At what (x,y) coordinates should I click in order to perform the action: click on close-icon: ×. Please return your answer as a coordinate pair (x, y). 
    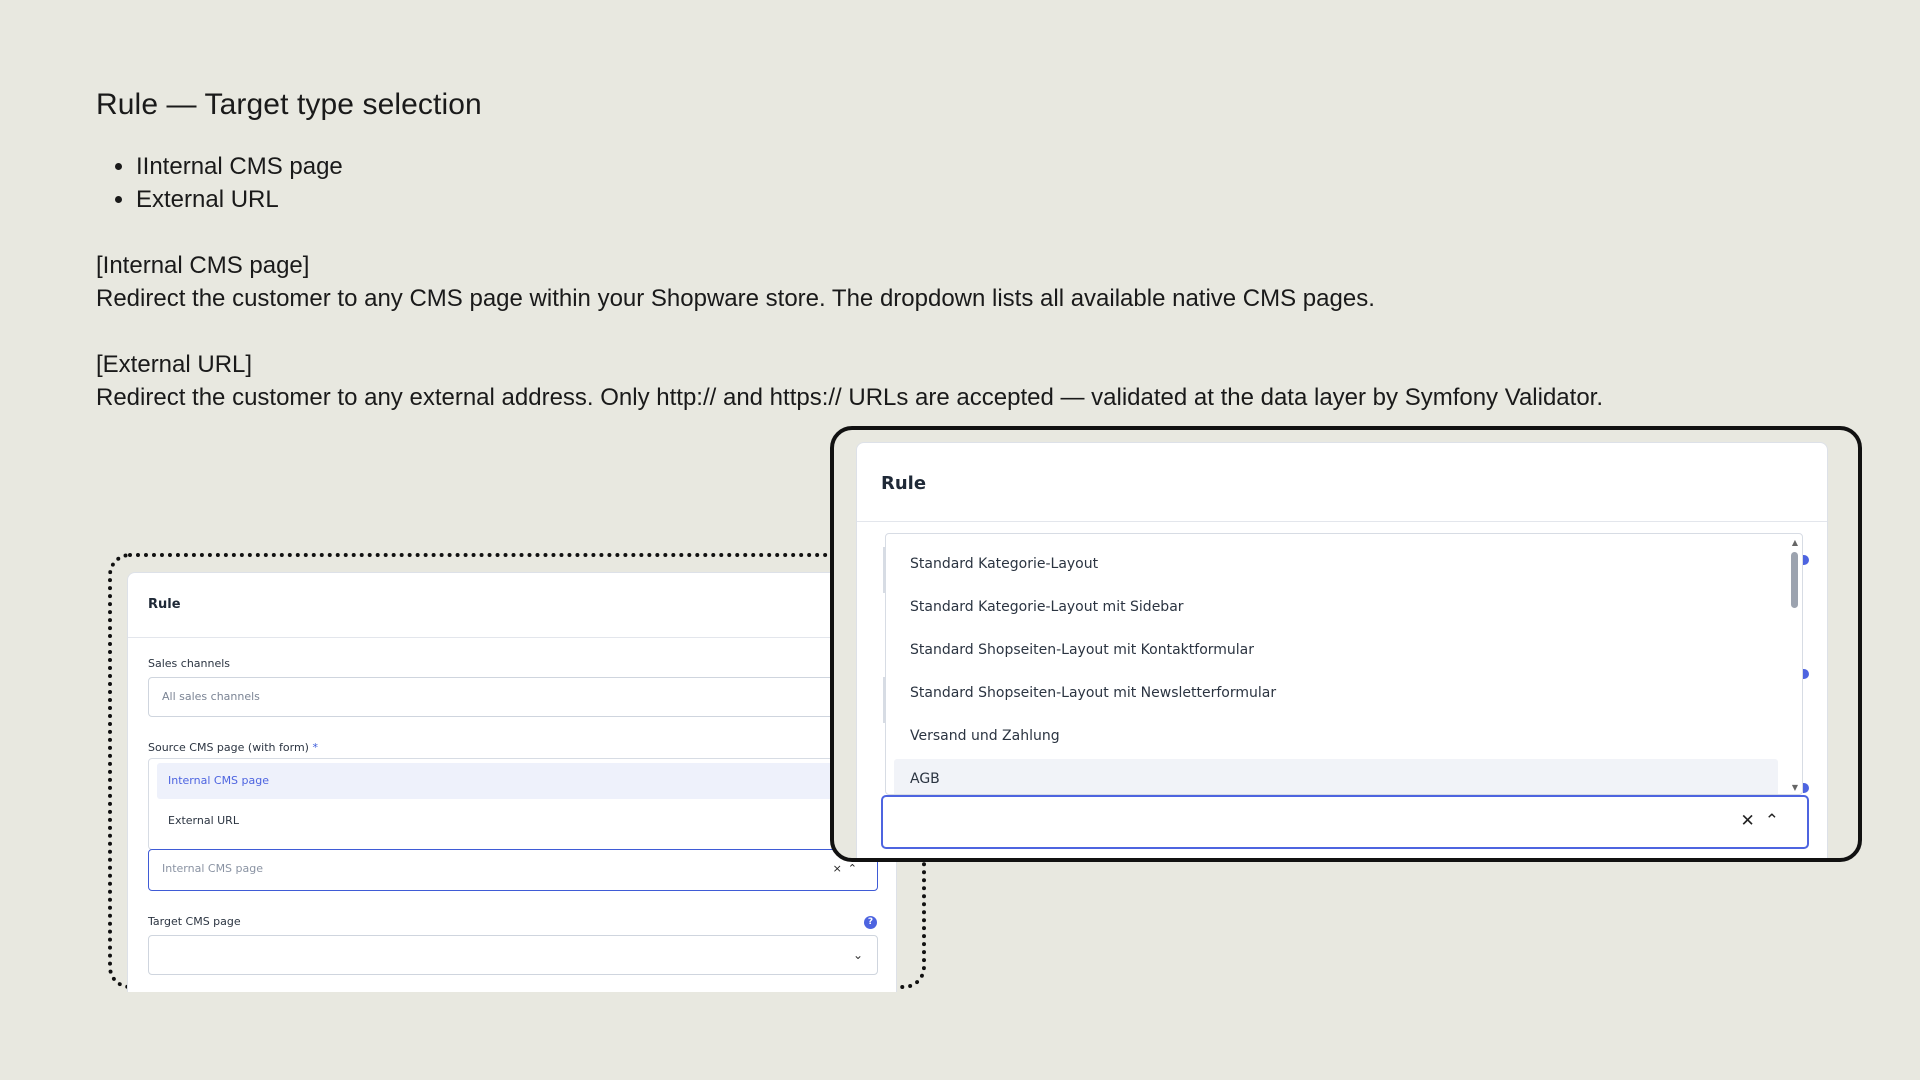
    Looking at the image, I should click on (840, 868).